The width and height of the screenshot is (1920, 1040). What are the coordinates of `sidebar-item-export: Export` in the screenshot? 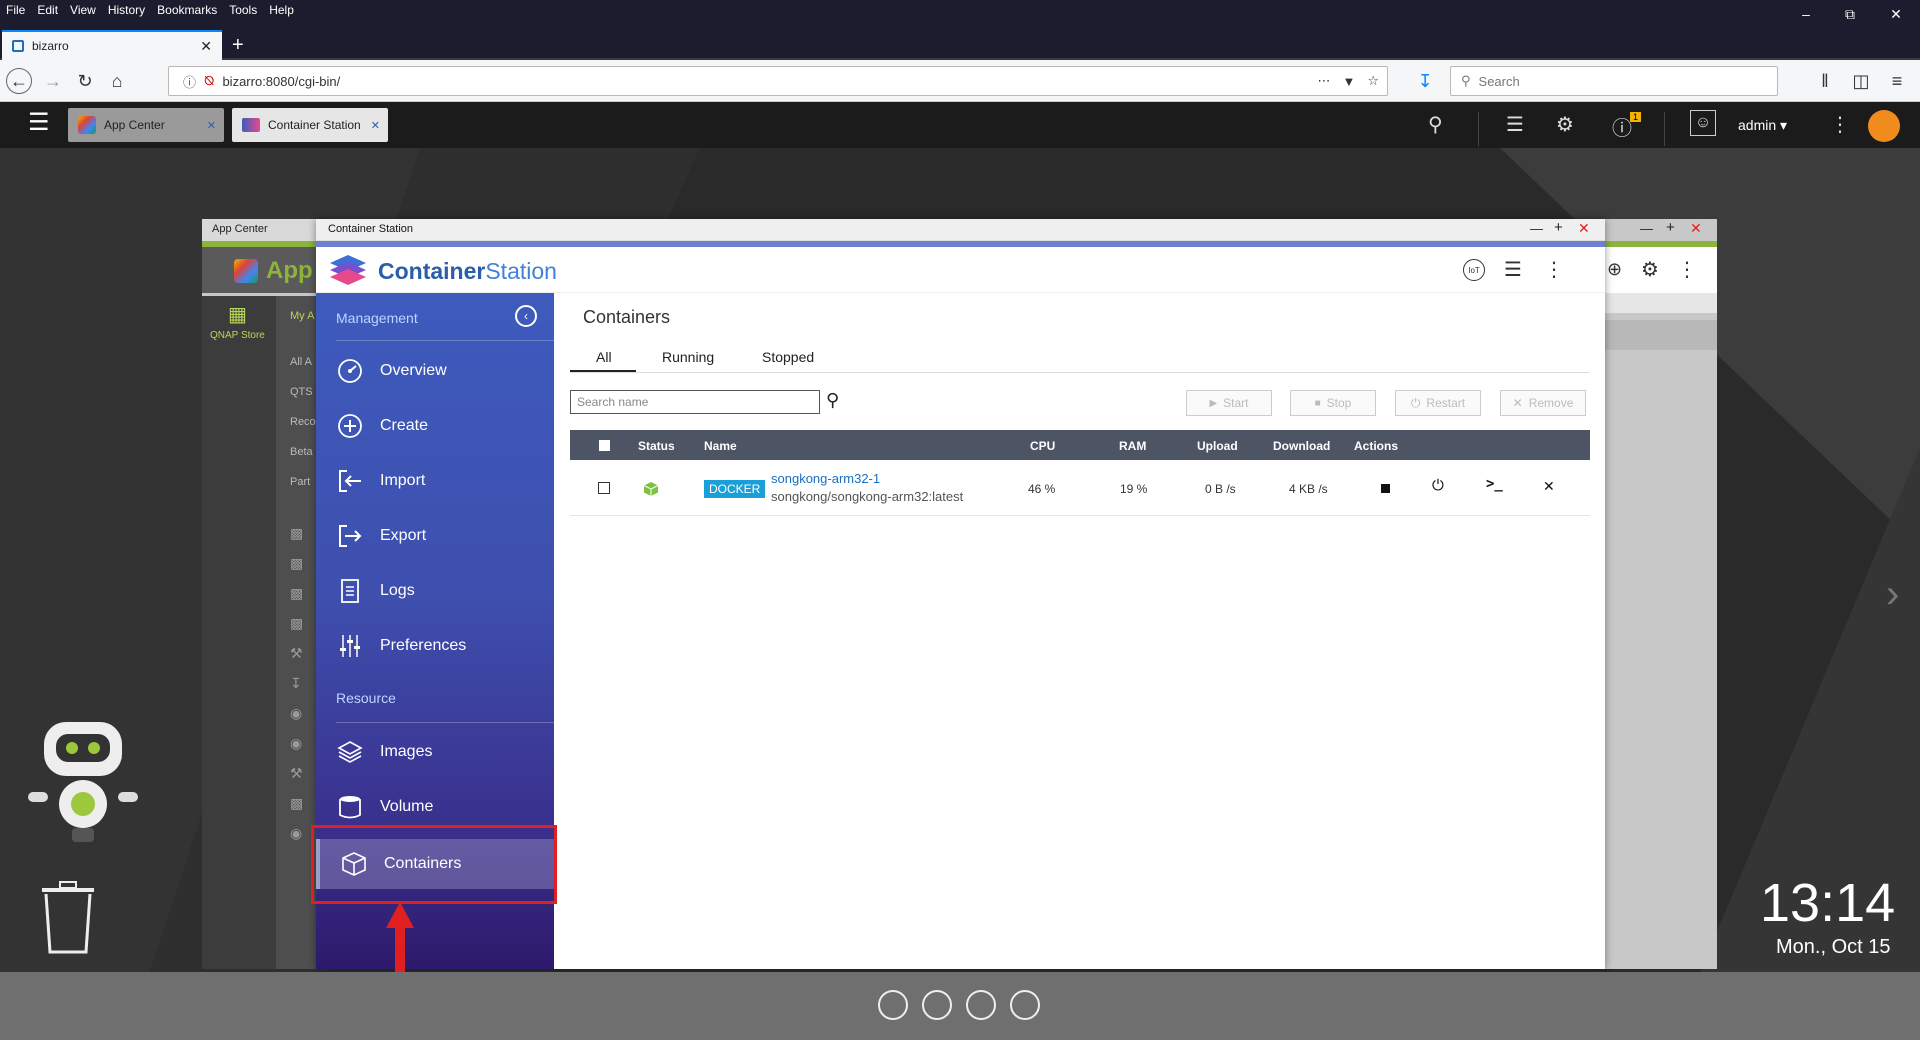 It's located at (435, 536).